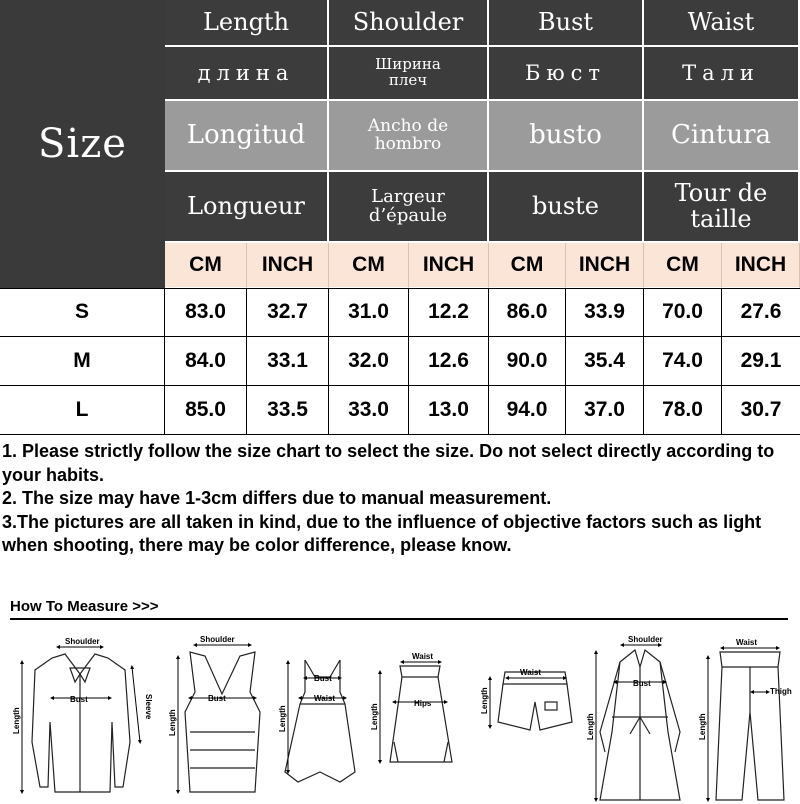  Describe the element at coordinates (148, 707) in the screenshot. I see `sleeve-label: Sleeve` at that location.